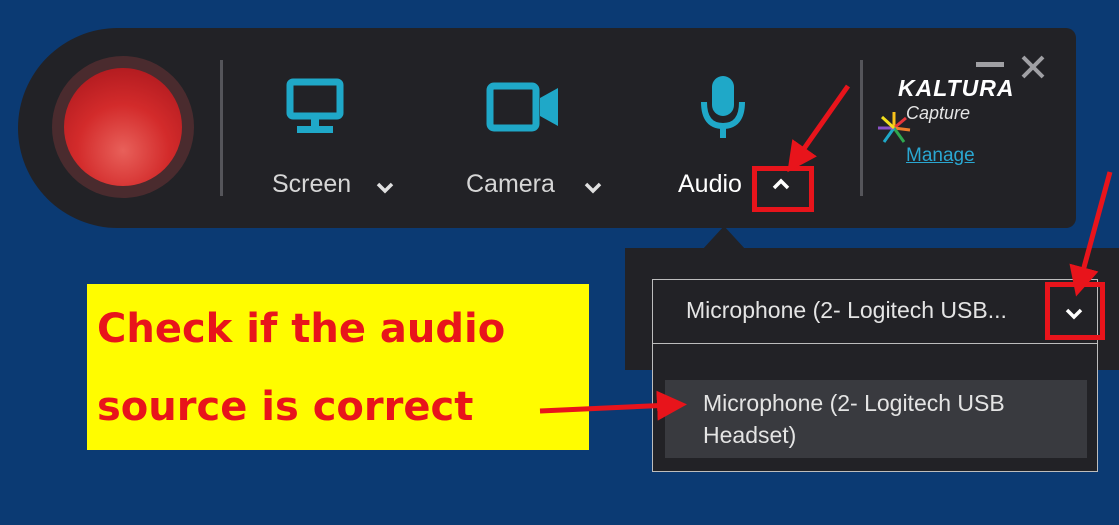 Image resolution: width=1119 pixels, height=525 pixels. What do you see at coordinates (710, 184) in the screenshot?
I see `audio-label: Audio` at bounding box center [710, 184].